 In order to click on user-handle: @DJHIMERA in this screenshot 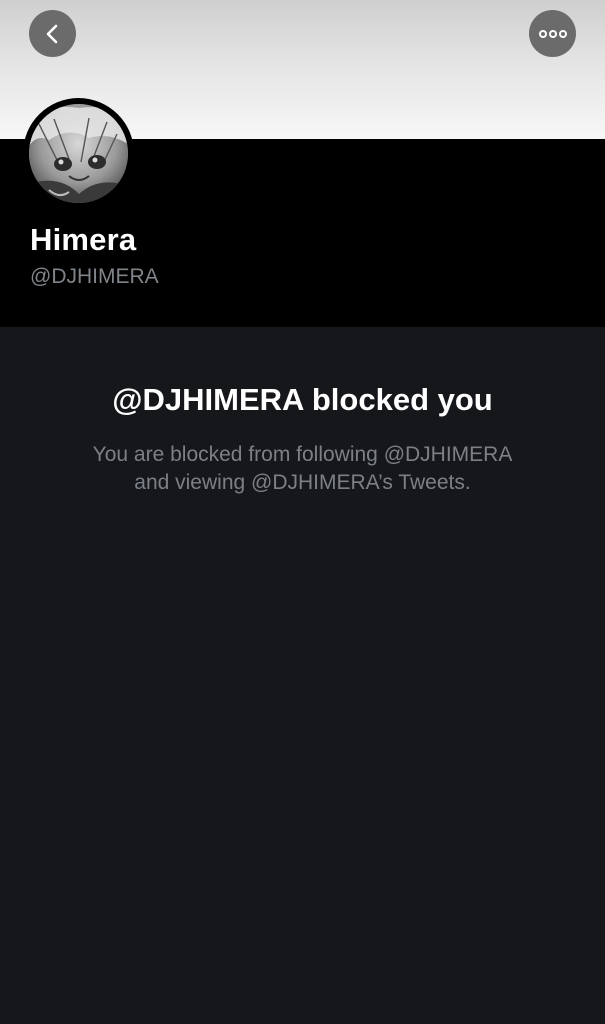, I will do `click(94, 276)`.